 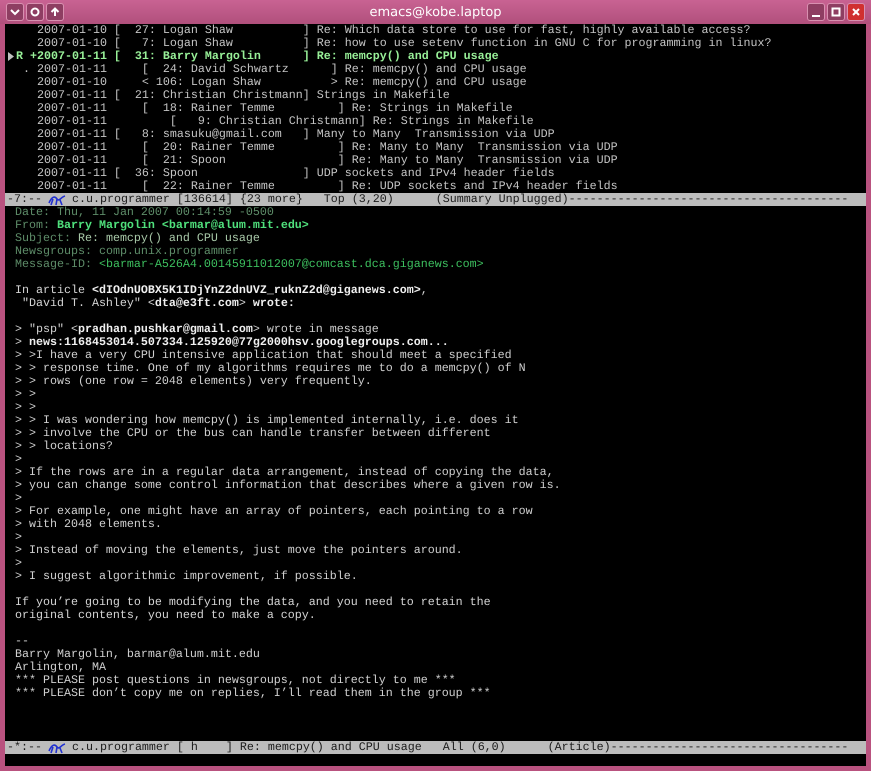 What do you see at coordinates (158, 303) in the screenshot?
I see `body-line: "David T. Ashley" <dta@e3ft.com> wrote:` at bounding box center [158, 303].